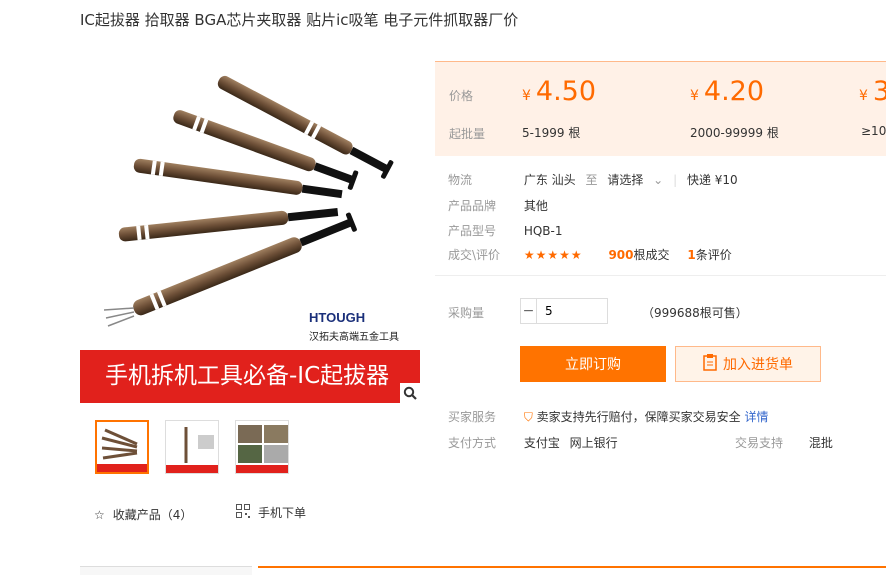 The image size is (886, 576). Describe the element at coordinates (528, 417) in the screenshot. I see `shield-icon: ⛉` at that location.